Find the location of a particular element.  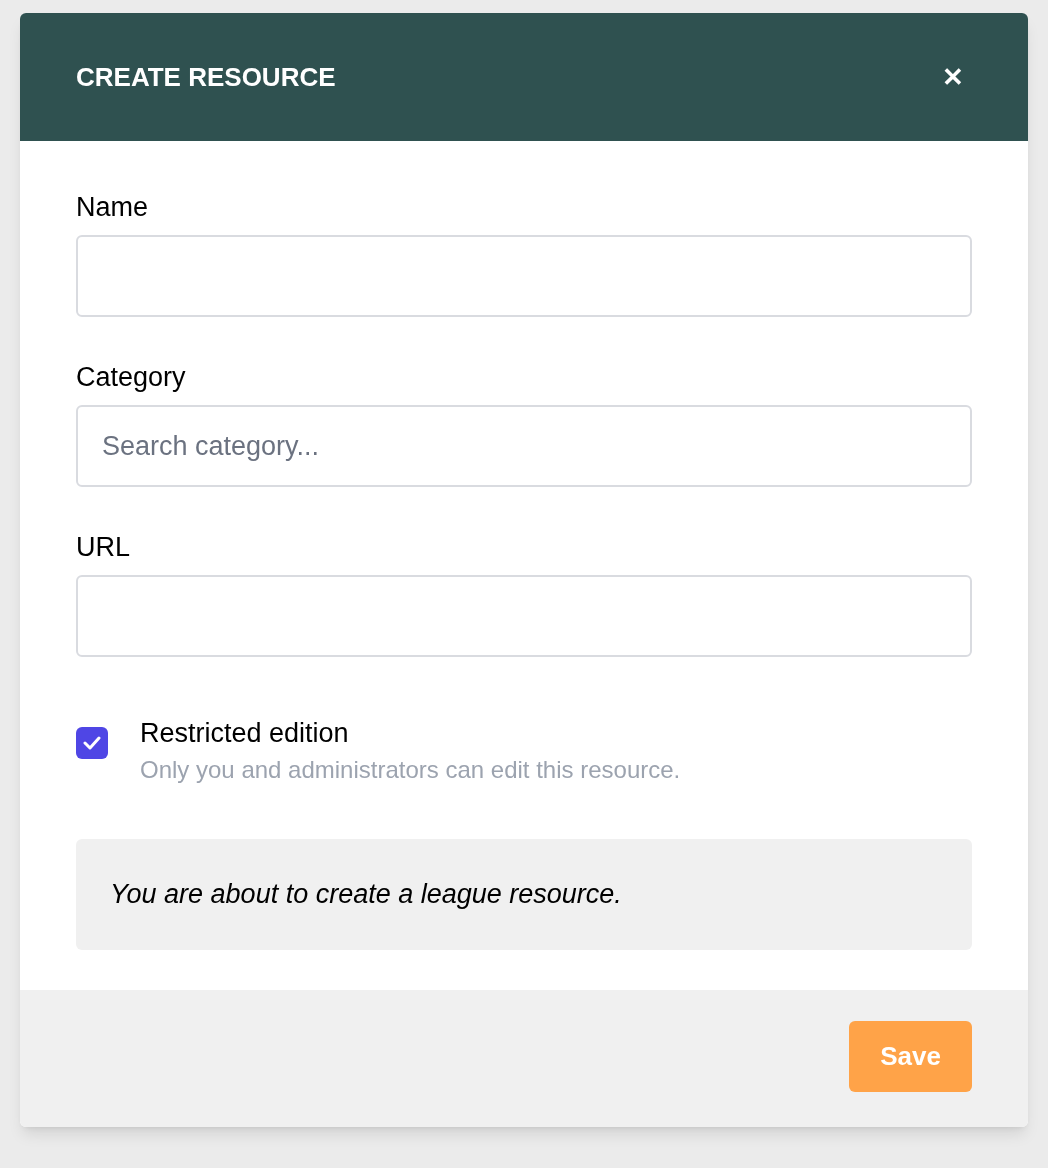

close-button: ✕ is located at coordinates (953, 77).